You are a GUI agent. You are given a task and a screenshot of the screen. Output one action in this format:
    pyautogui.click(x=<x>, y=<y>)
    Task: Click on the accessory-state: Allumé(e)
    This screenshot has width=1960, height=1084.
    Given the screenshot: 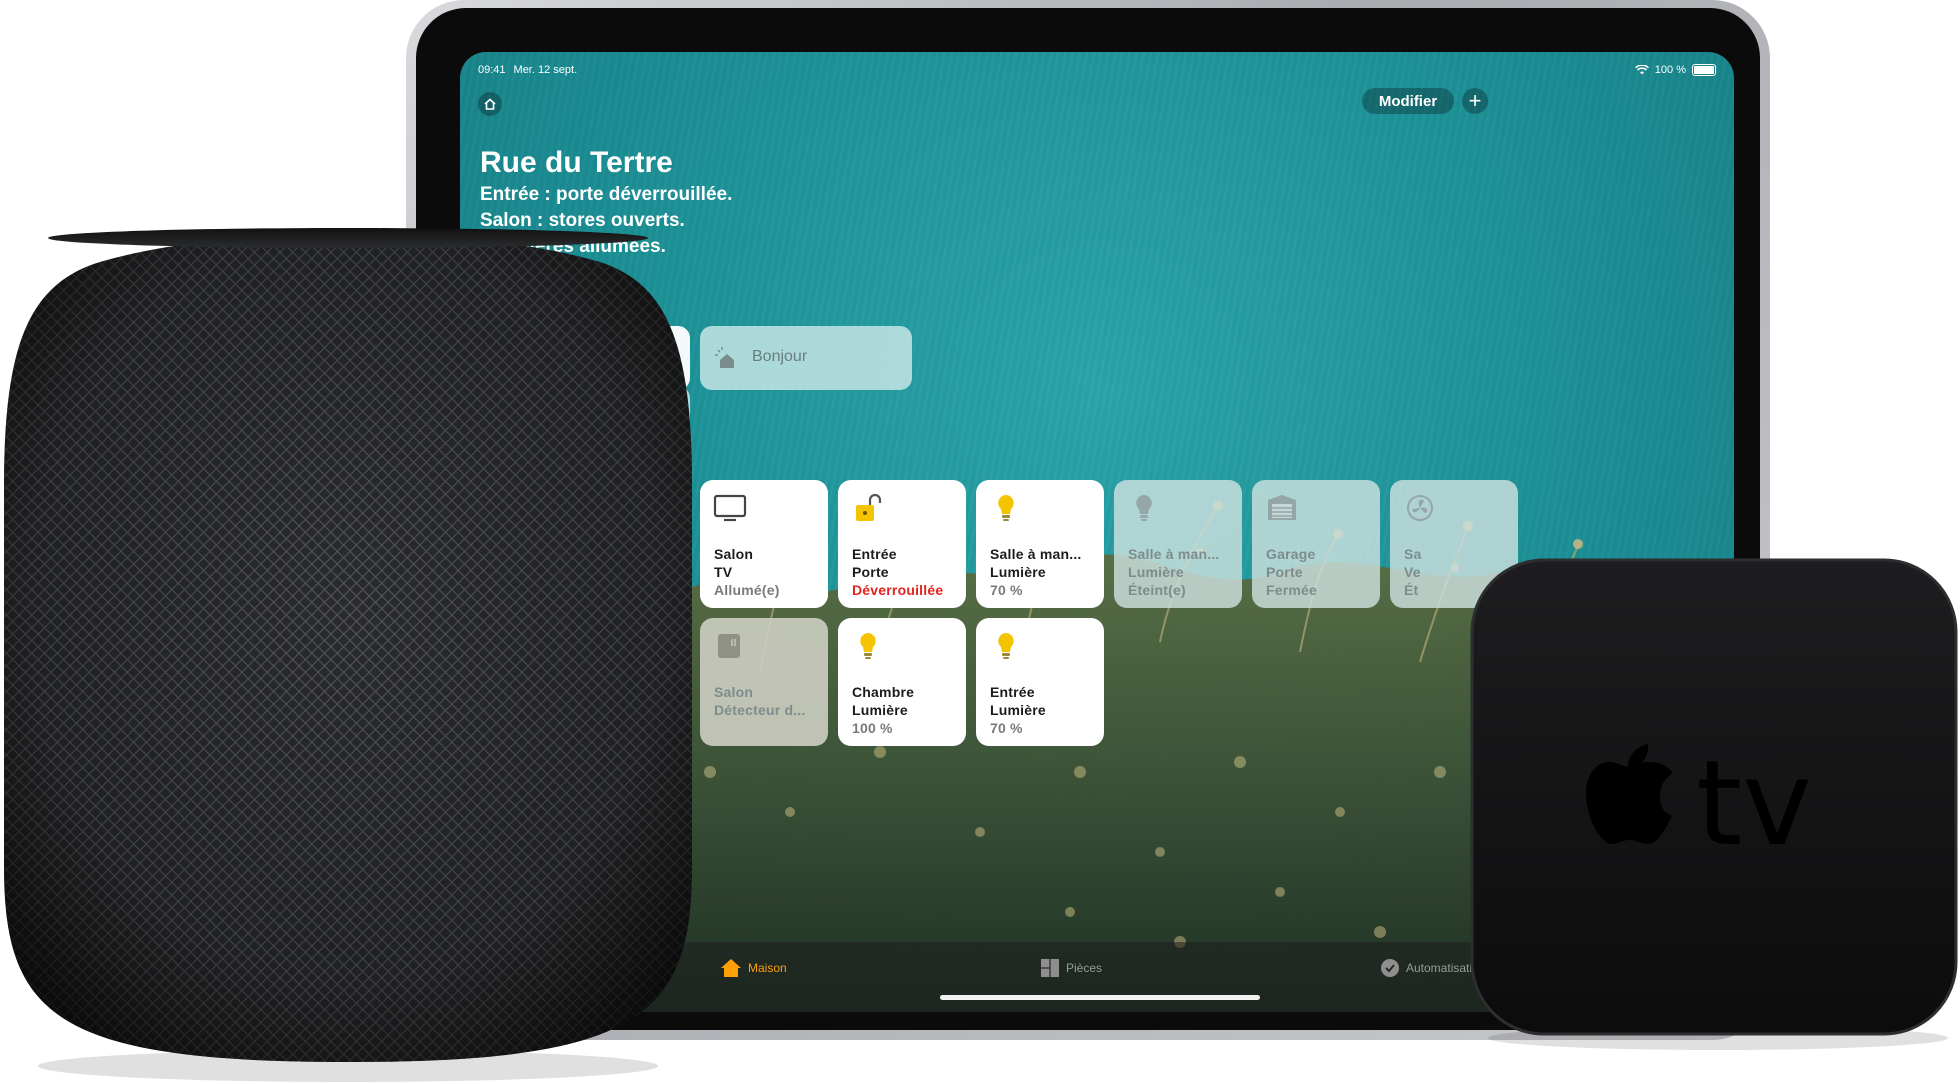 What is the action you would take?
    pyautogui.click(x=747, y=590)
    